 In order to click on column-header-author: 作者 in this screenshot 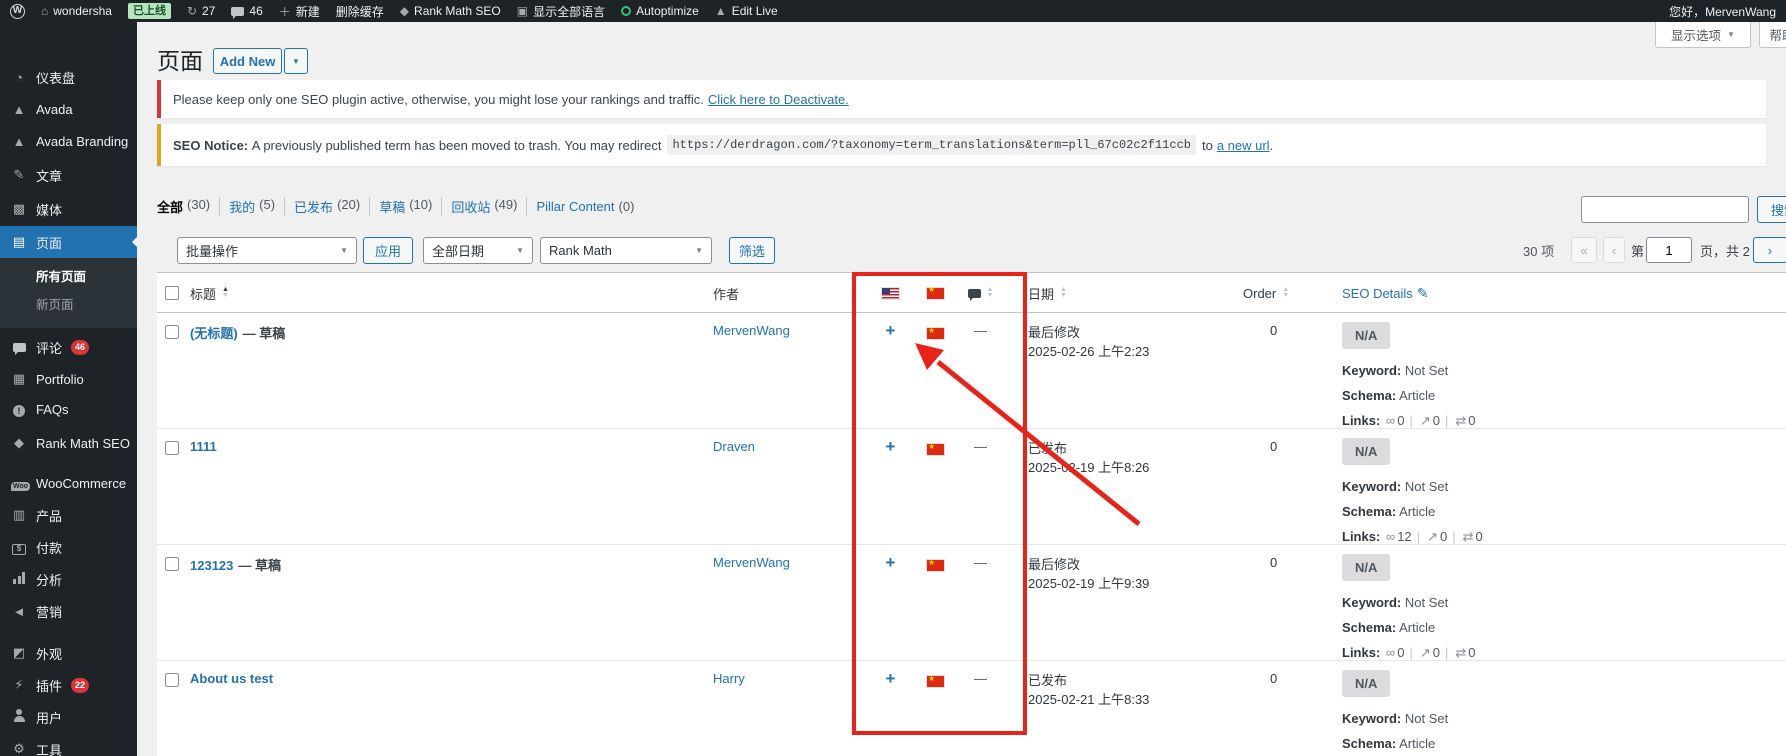, I will do `click(726, 293)`.